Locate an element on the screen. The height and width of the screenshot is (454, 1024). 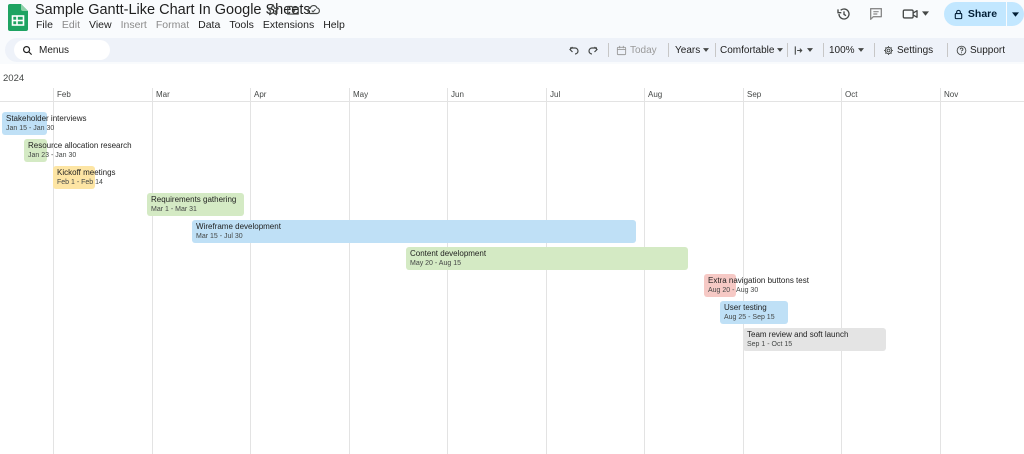
sheets-logo-icon is located at coordinates (18, 17).